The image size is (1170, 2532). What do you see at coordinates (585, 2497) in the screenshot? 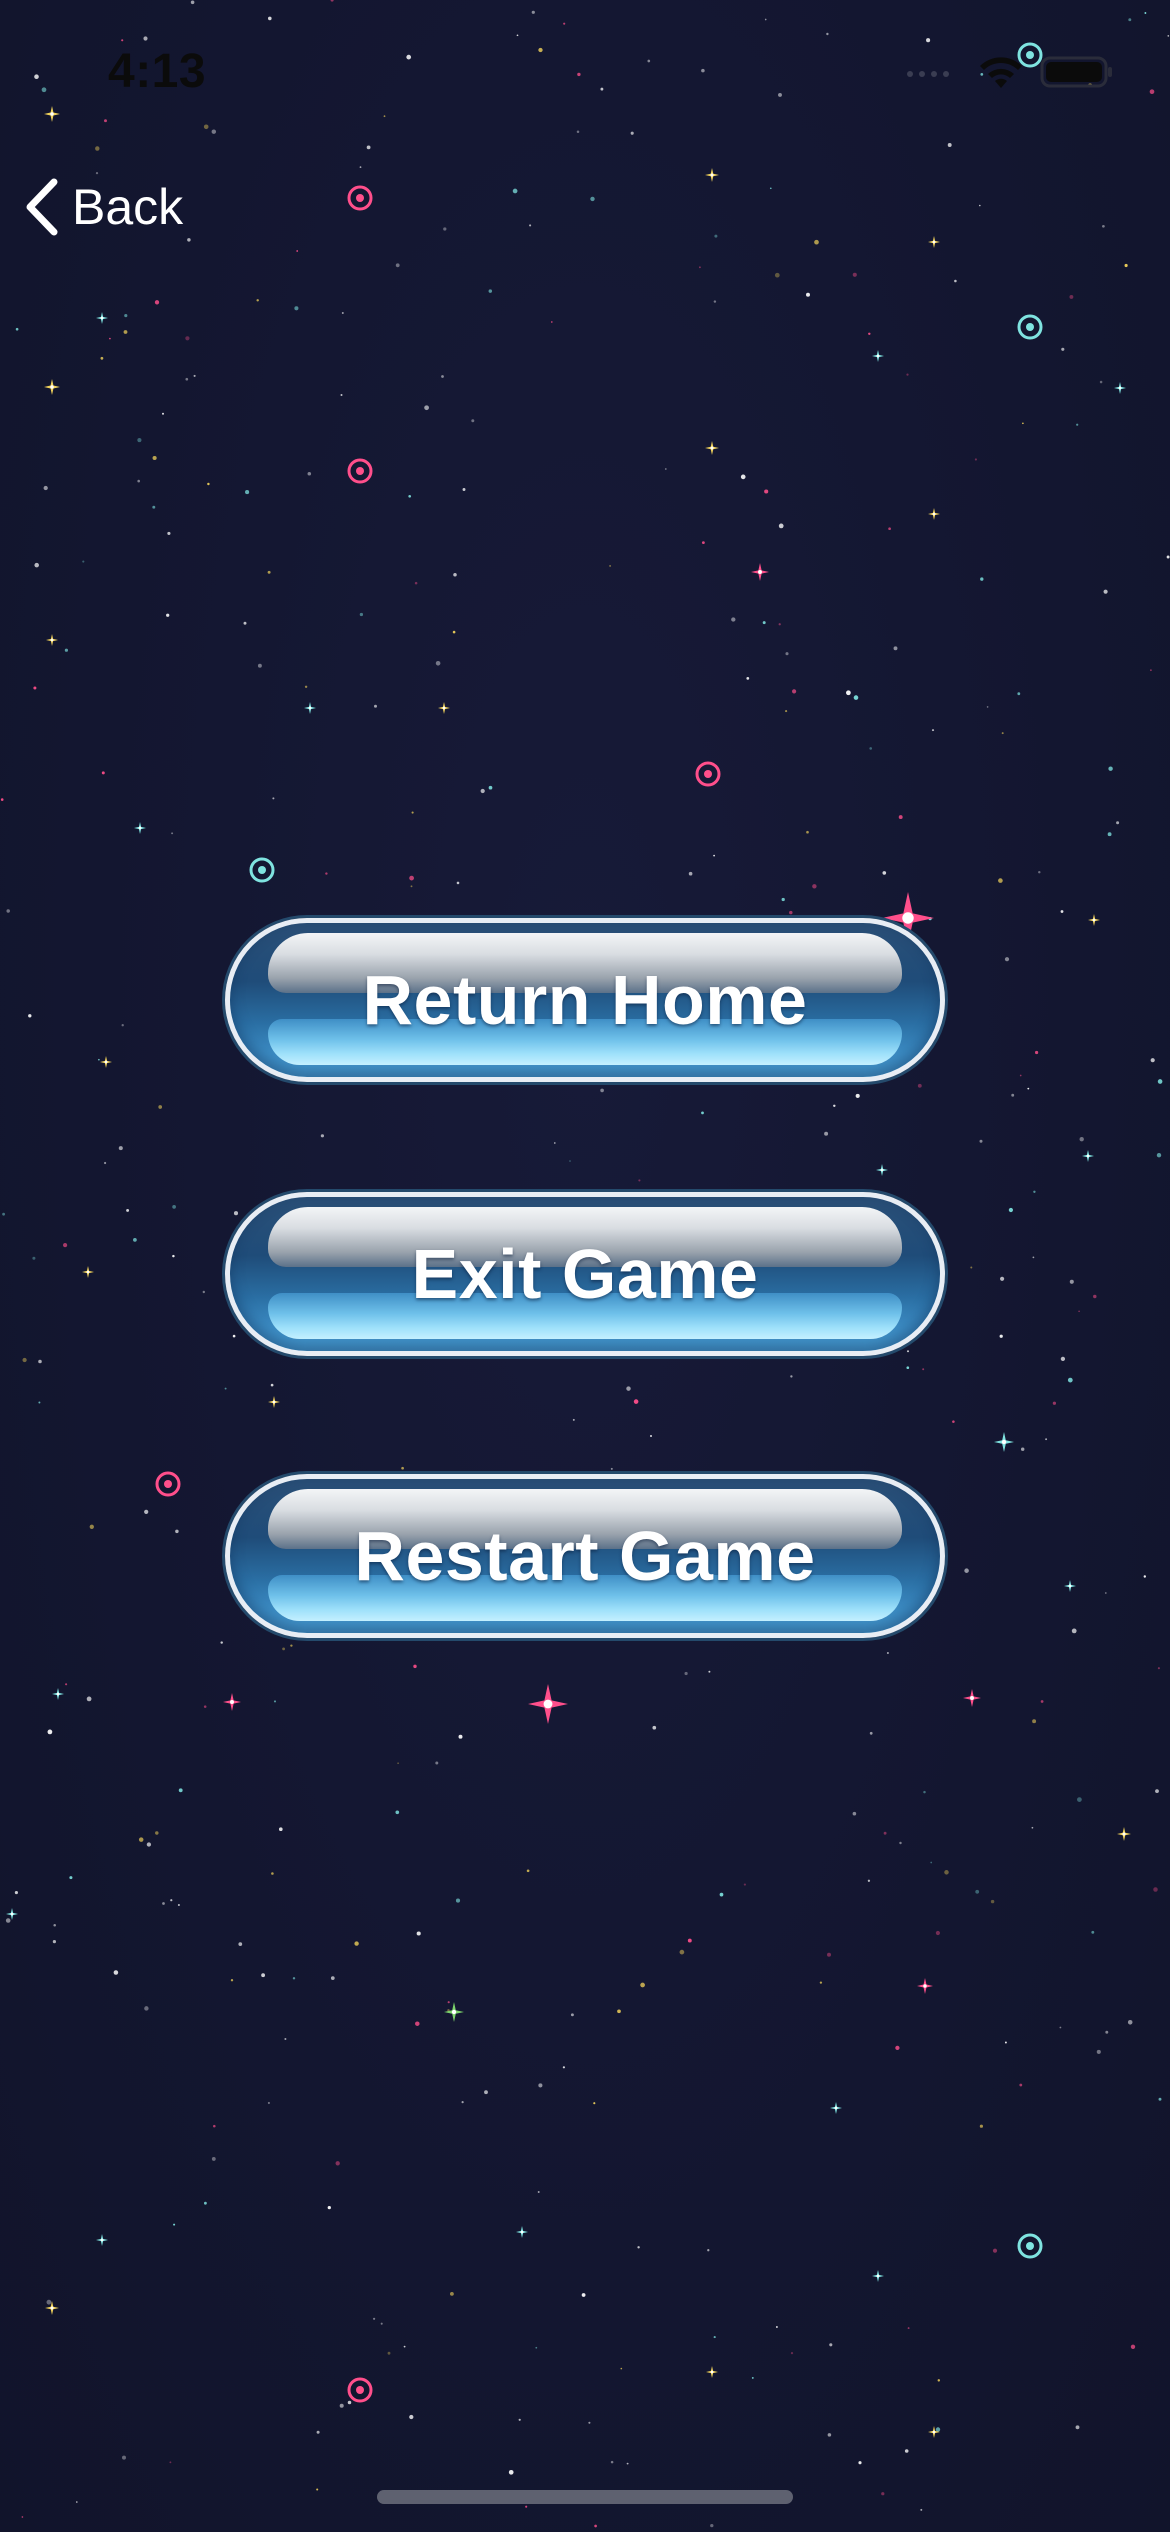
I see `home-indicator` at bounding box center [585, 2497].